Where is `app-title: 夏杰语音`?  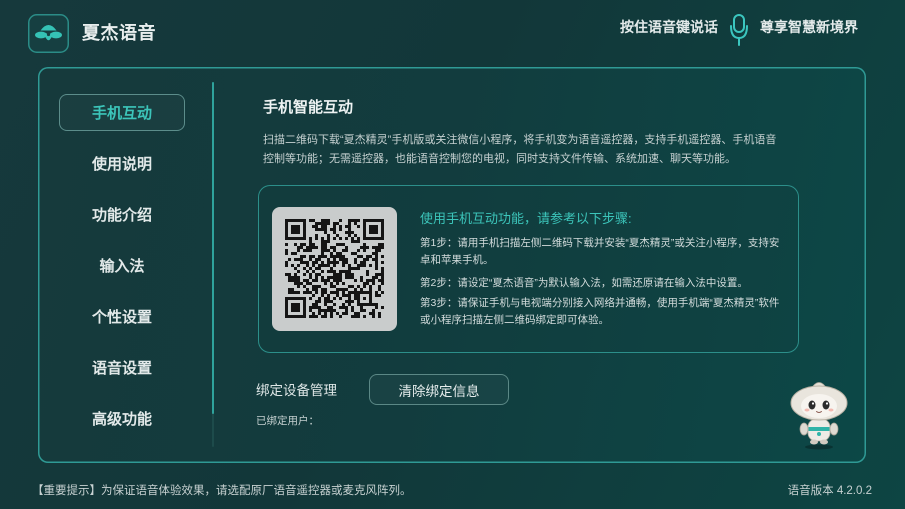 app-title: 夏杰语音 is located at coordinates (119, 33).